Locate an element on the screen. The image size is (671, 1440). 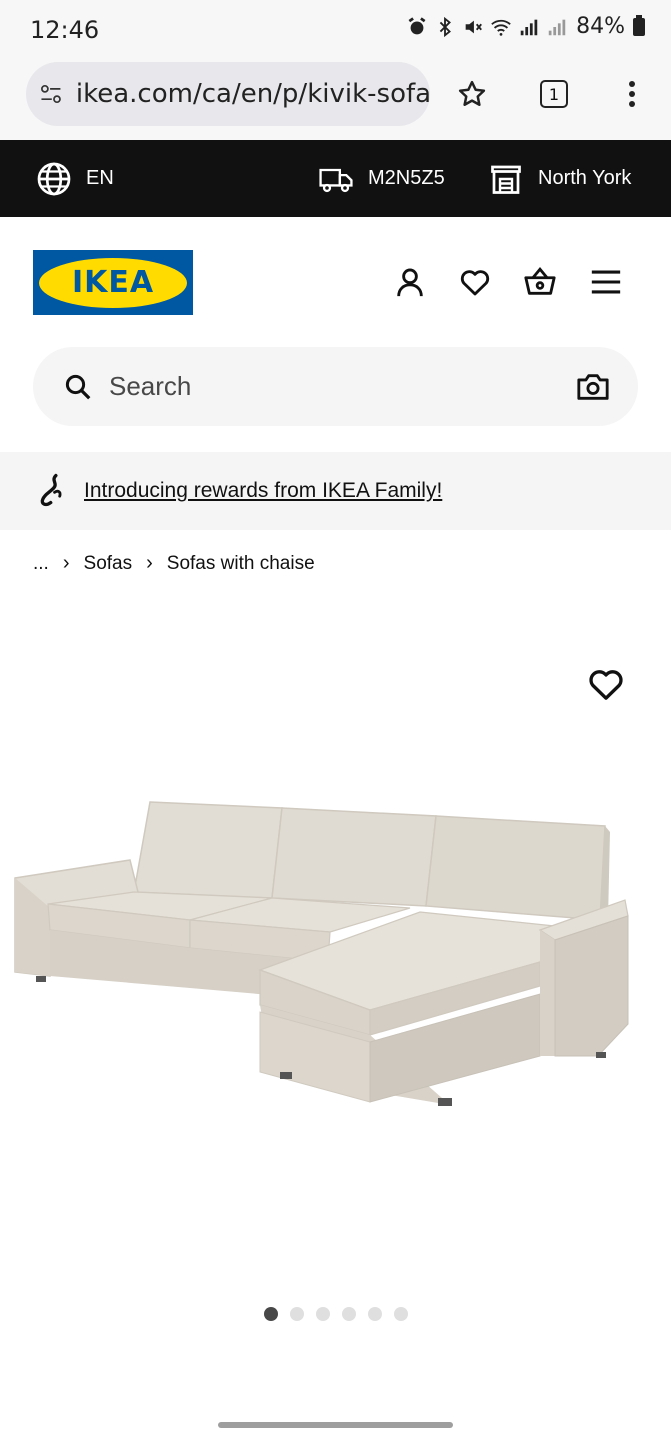
site-settings-icon is located at coordinates (51, 94).